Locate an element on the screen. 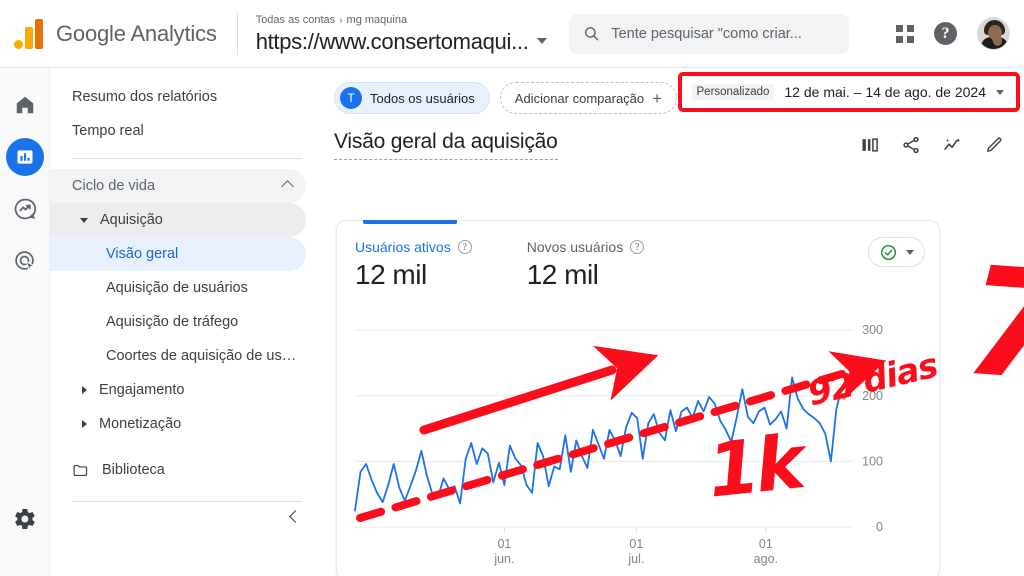 The width and height of the screenshot is (1024, 576). search-box is located at coordinates (708, 33).